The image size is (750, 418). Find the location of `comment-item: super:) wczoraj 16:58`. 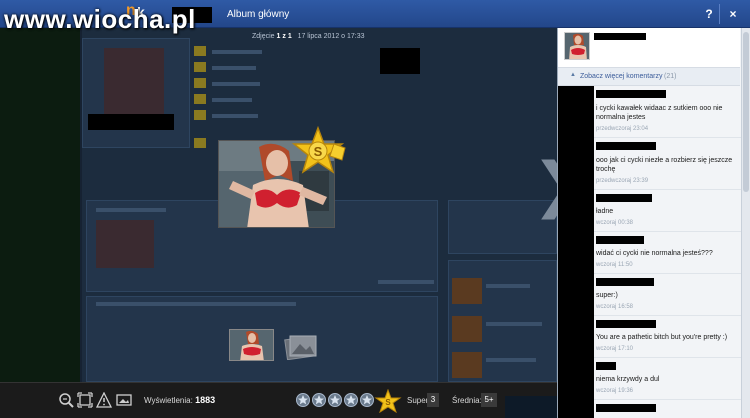

comment-item: super:) wczoraj 16:58 is located at coordinates (667, 295).